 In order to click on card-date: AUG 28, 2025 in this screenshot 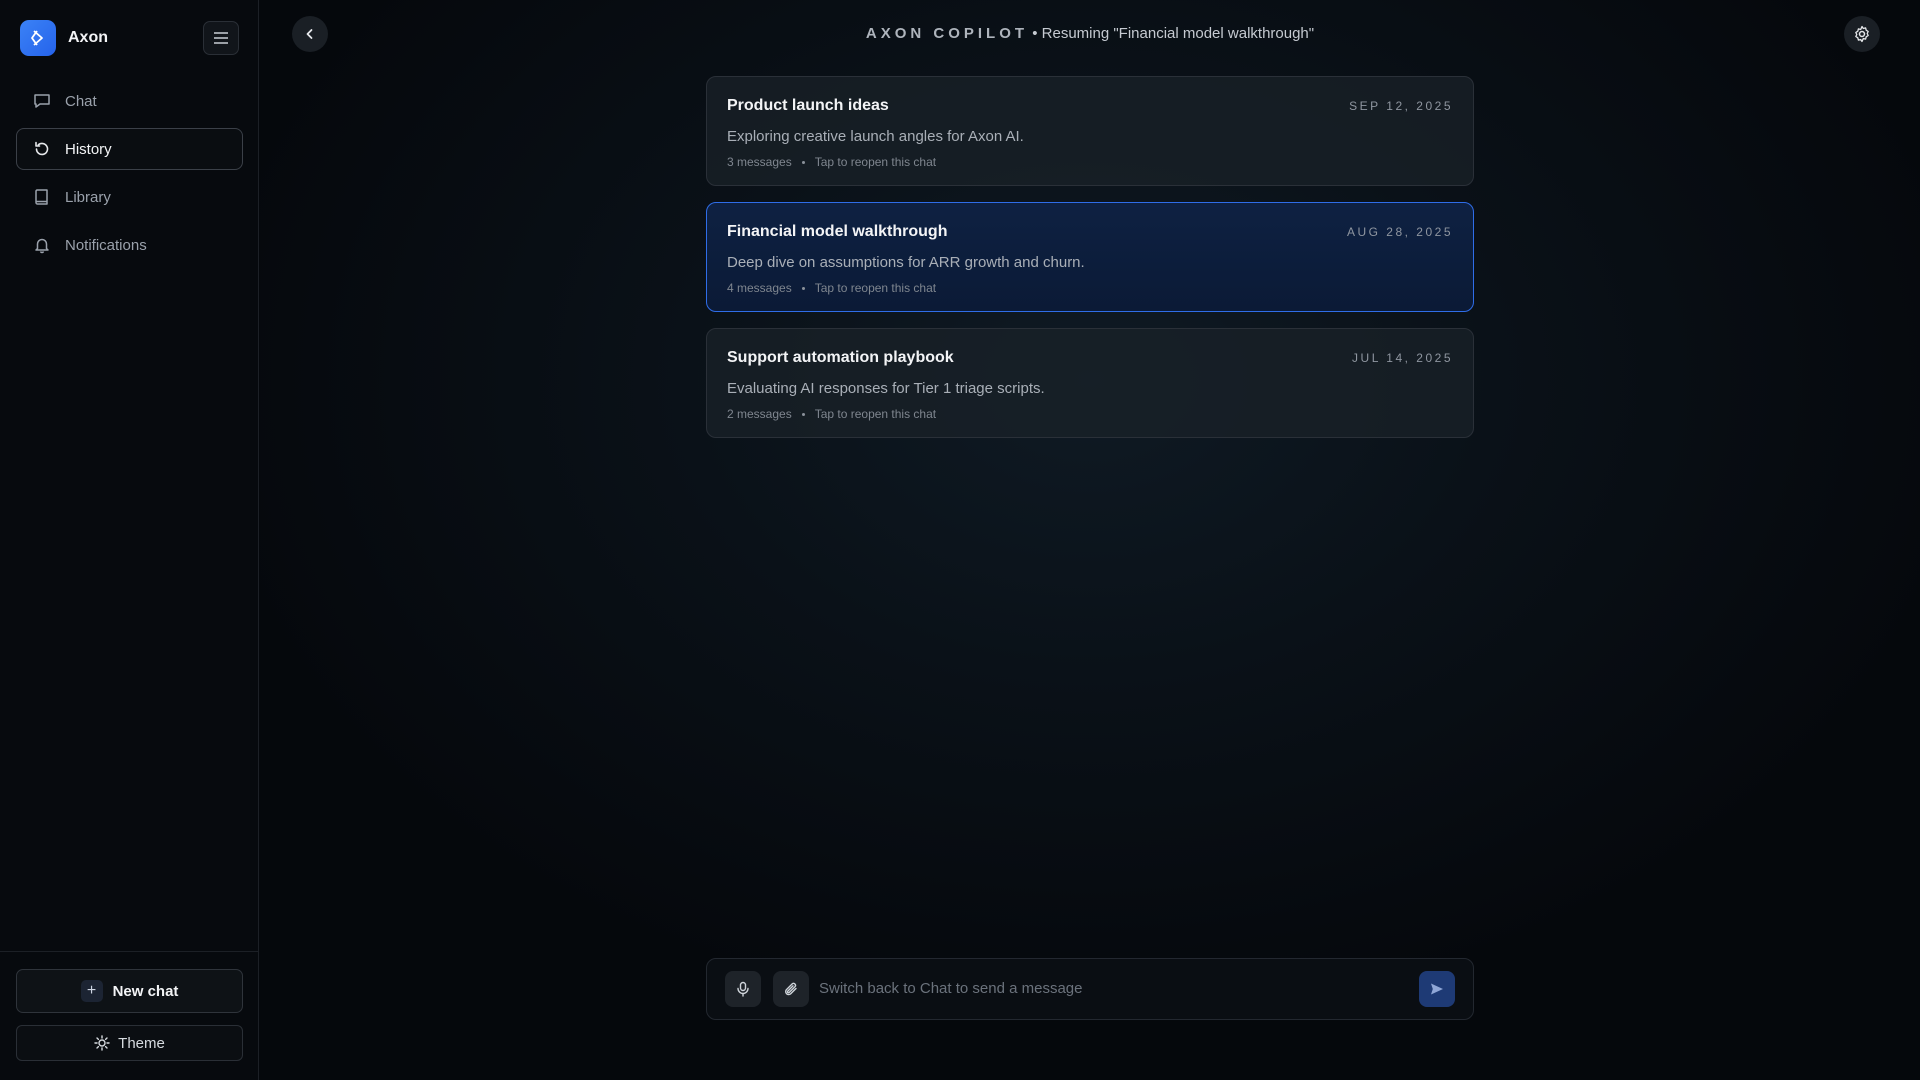, I will do `click(1399, 232)`.